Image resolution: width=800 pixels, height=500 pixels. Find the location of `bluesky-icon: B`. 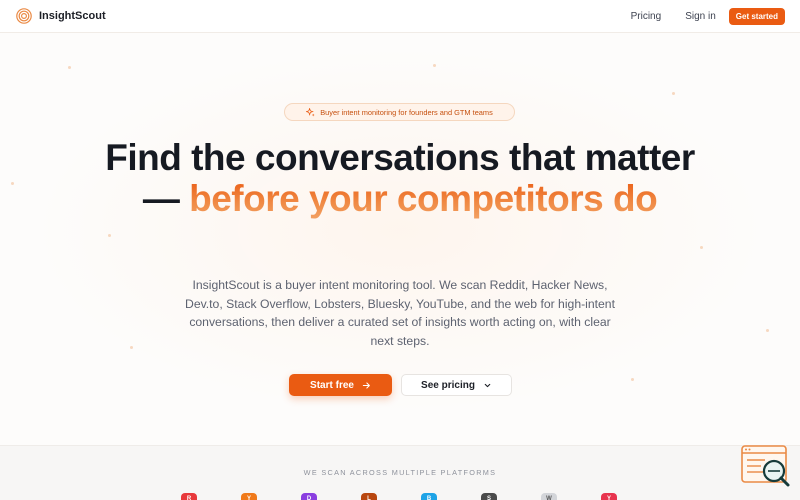

bluesky-icon: B is located at coordinates (429, 496).